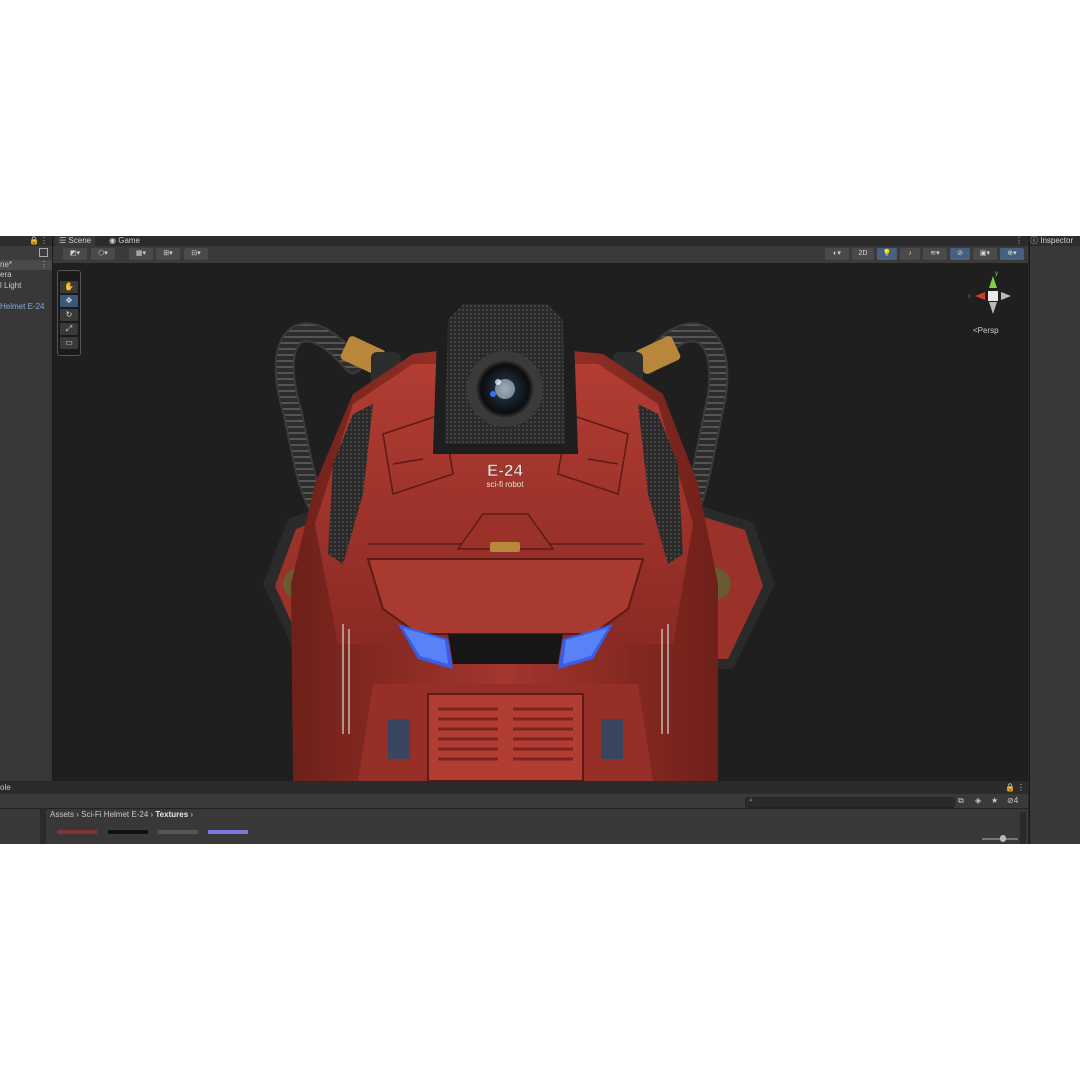 This screenshot has width=1080, height=1080. I want to click on asset-scrollbar, so click(1023, 828).